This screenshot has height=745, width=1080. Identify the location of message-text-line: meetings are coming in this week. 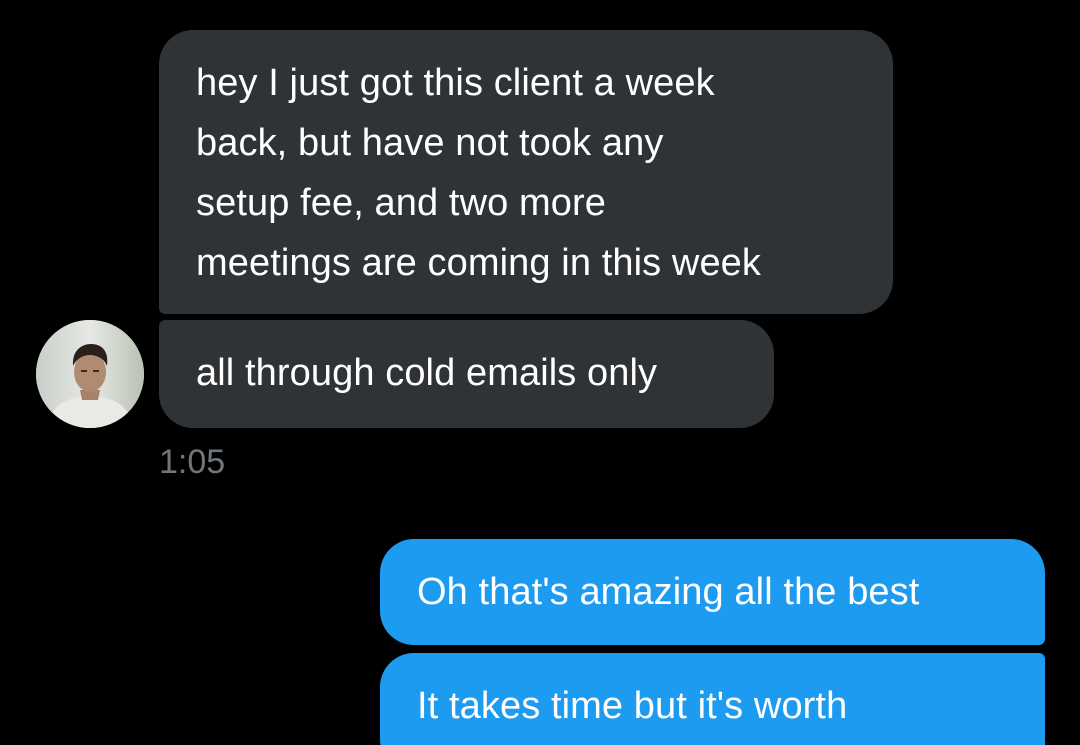
(479, 263).